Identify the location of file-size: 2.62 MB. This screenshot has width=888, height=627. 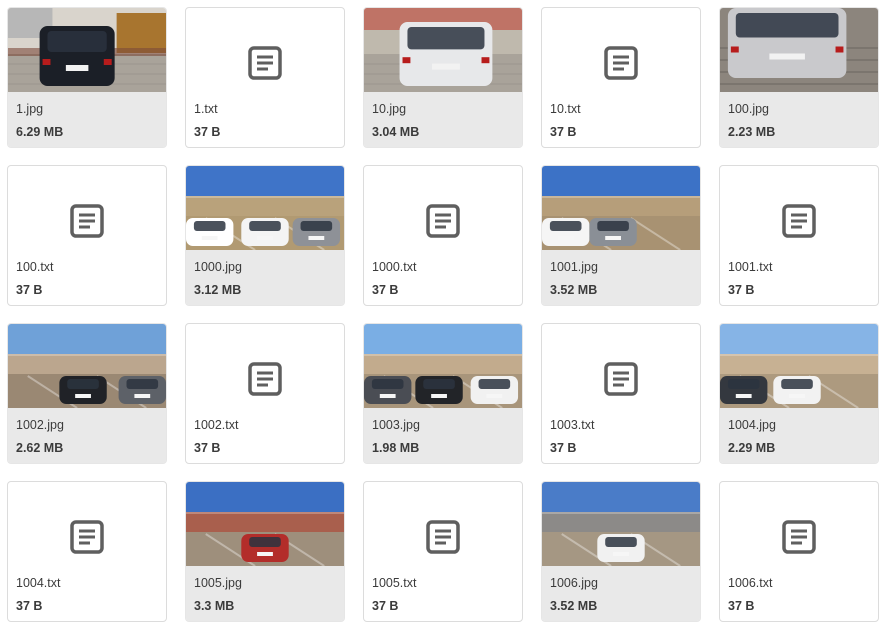
(40, 448).